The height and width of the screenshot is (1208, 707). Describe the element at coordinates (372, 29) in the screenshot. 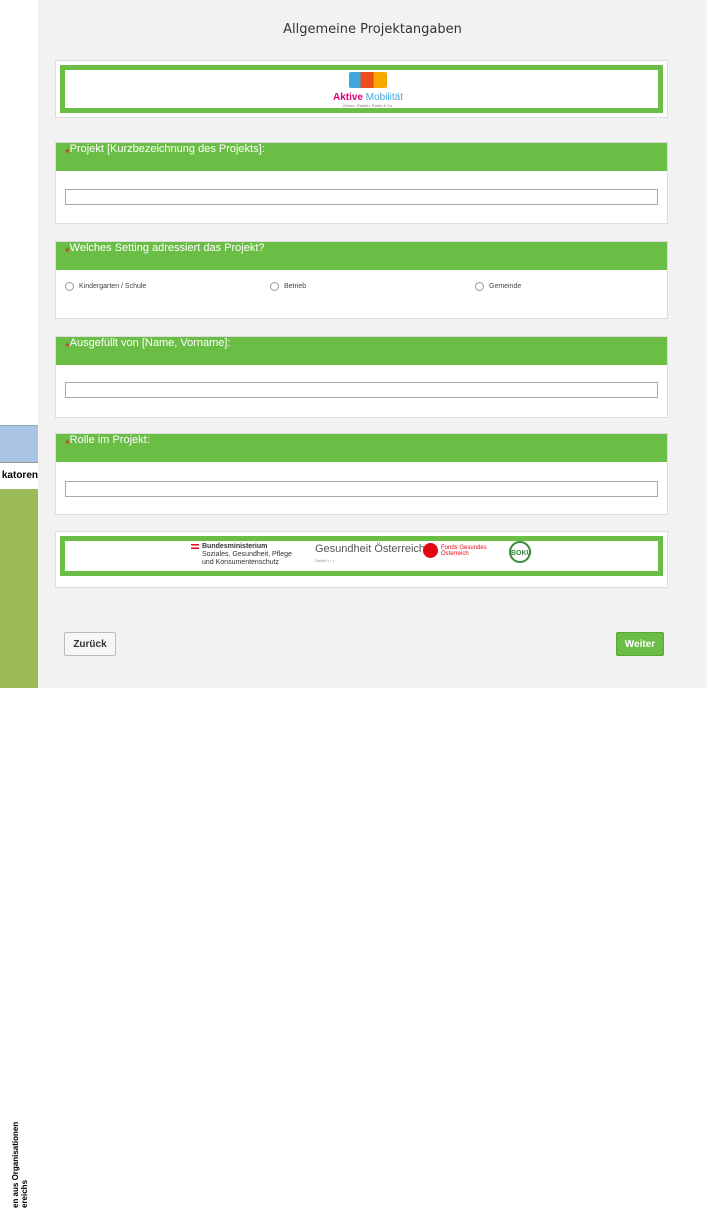

I see `page-title: Allgemeine Projektangaben` at that location.